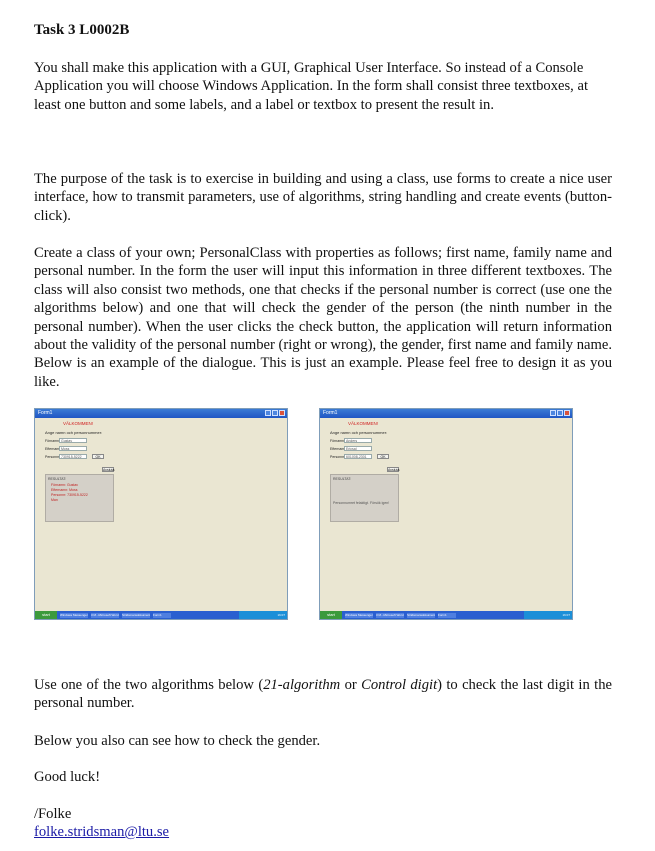 The width and height of the screenshot is (655, 851). I want to click on family-name-row: Efternamn: Moss, so click(85, 448).